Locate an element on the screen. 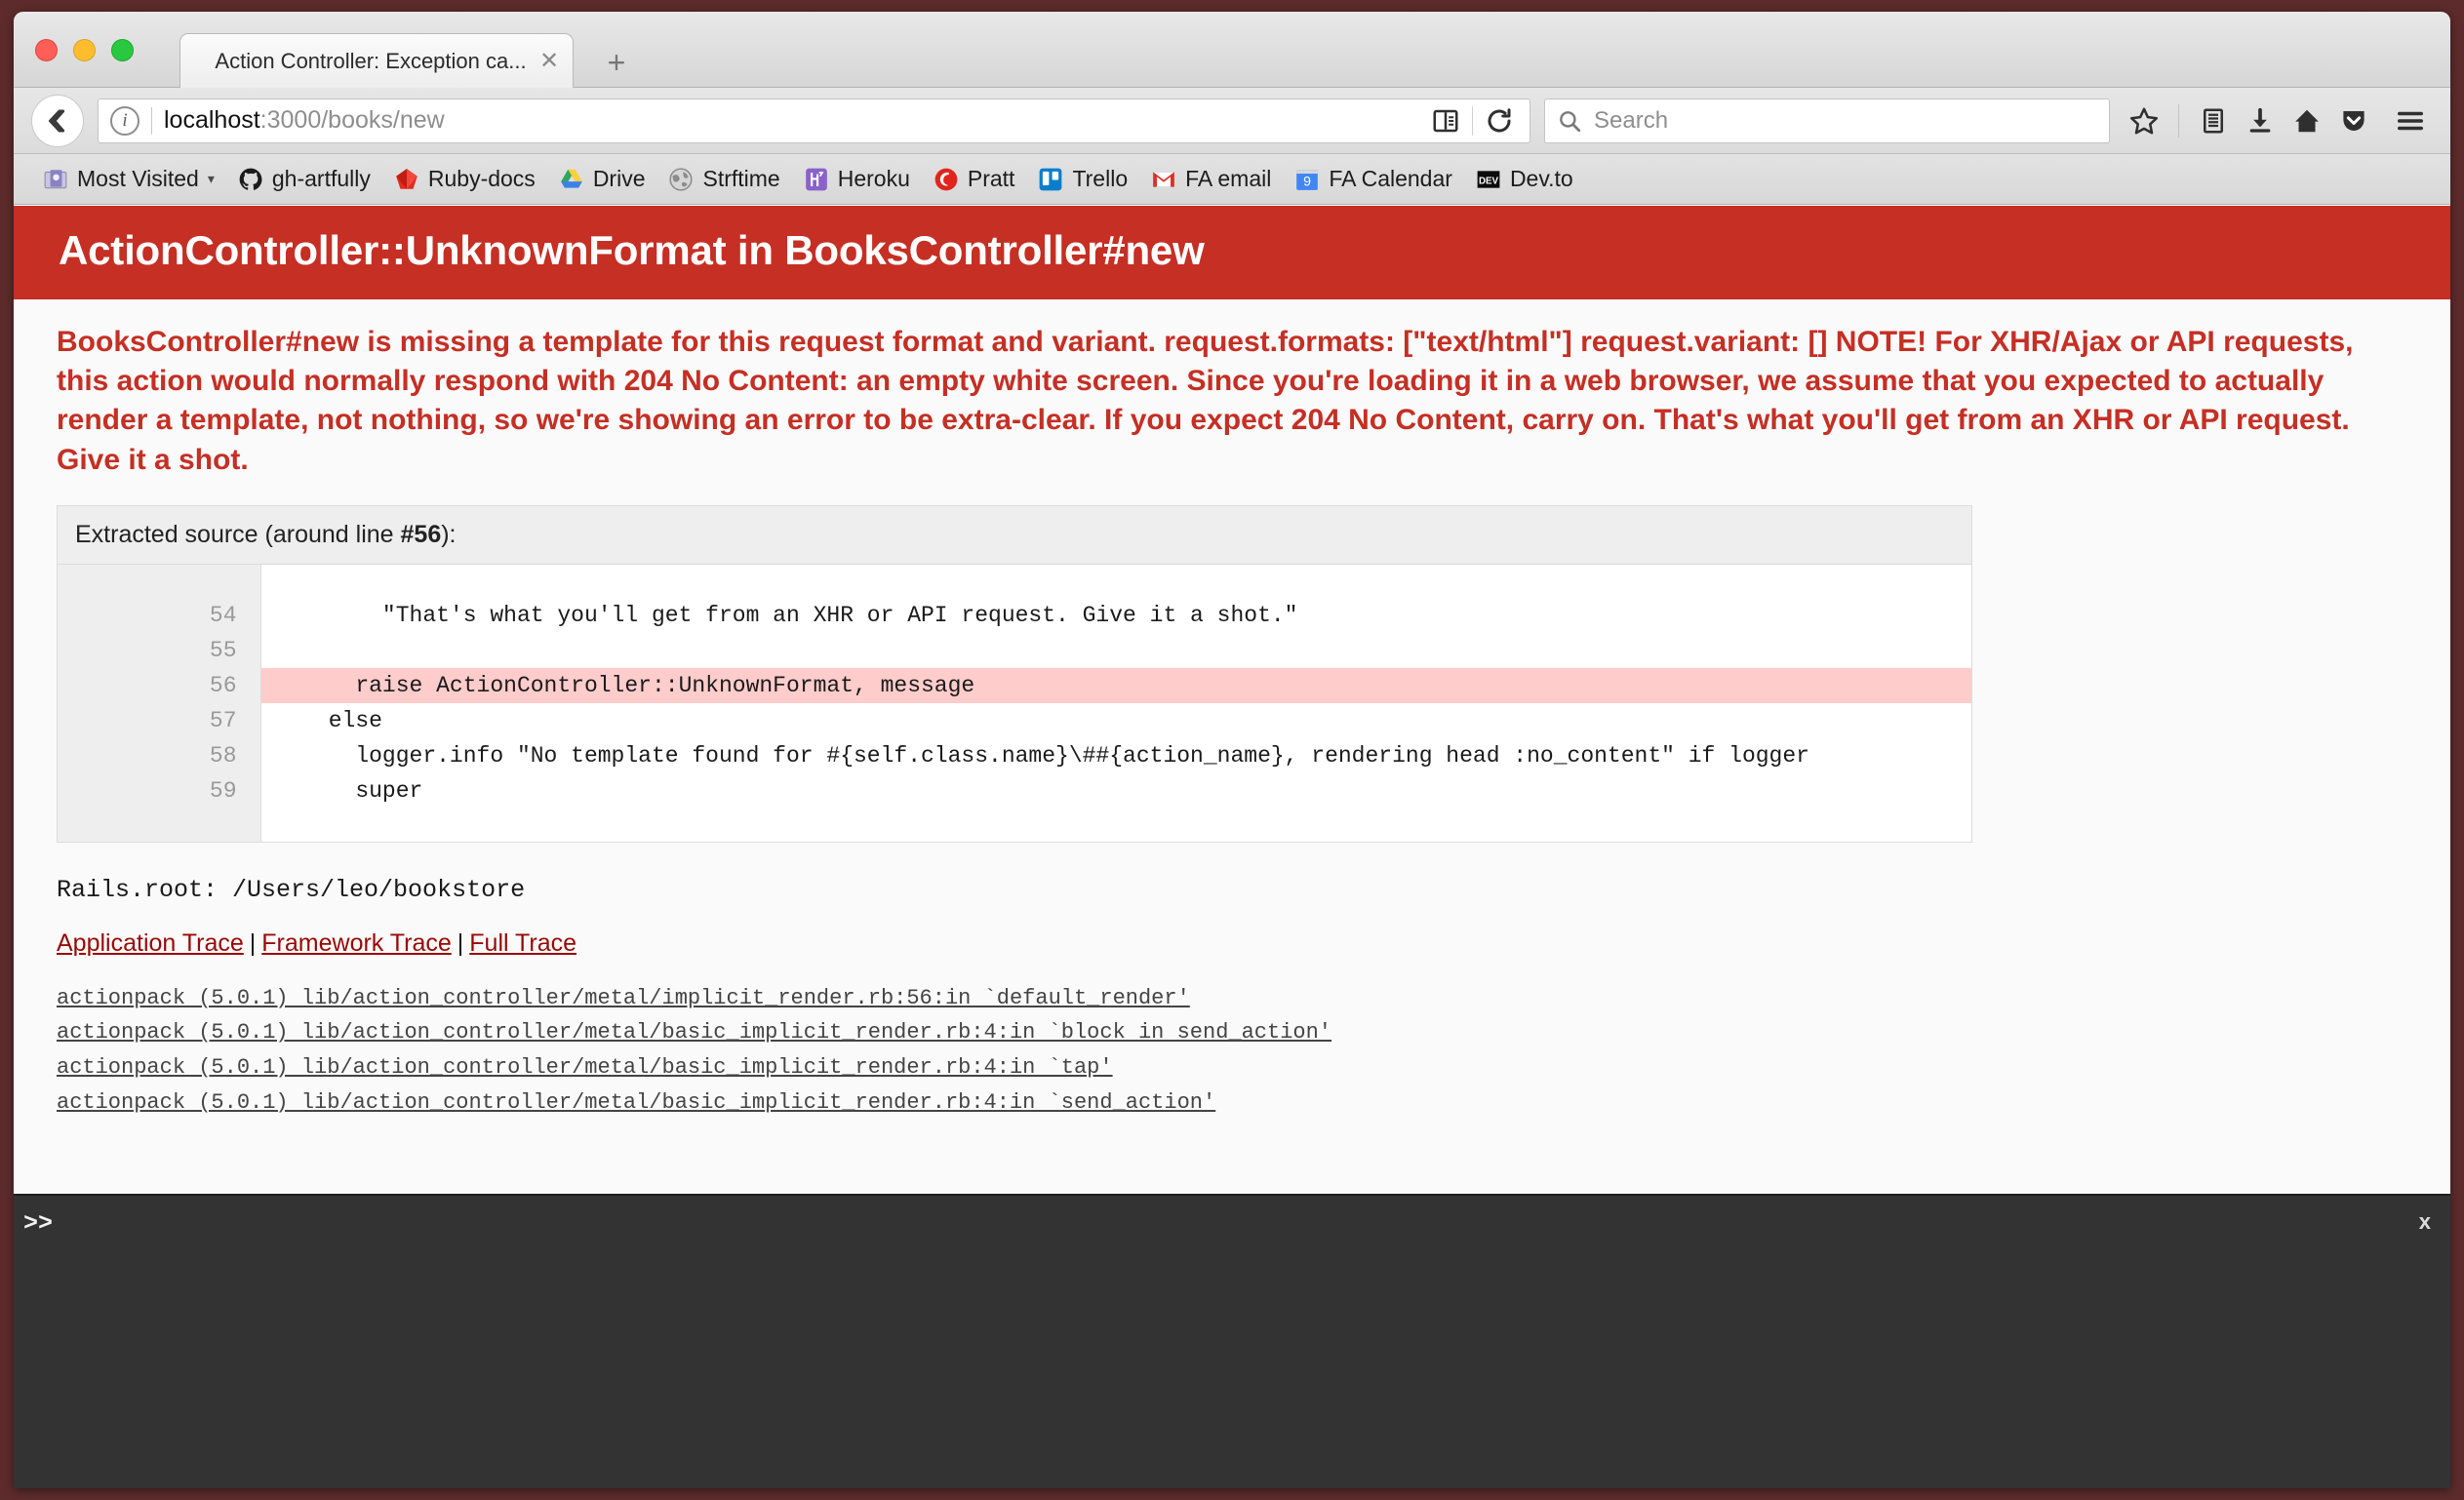 Image resolution: width=2464 pixels, height=1500 pixels. bookmark-label: FA Calendar is located at coordinates (1390, 179).